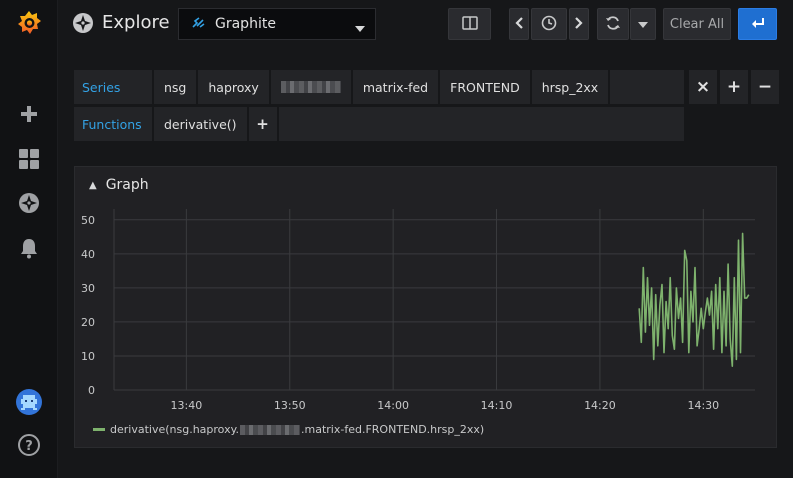 This screenshot has height=478, width=793. What do you see at coordinates (485, 87) in the screenshot?
I see `series-segment: FRONTEND` at bounding box center [485, 87].